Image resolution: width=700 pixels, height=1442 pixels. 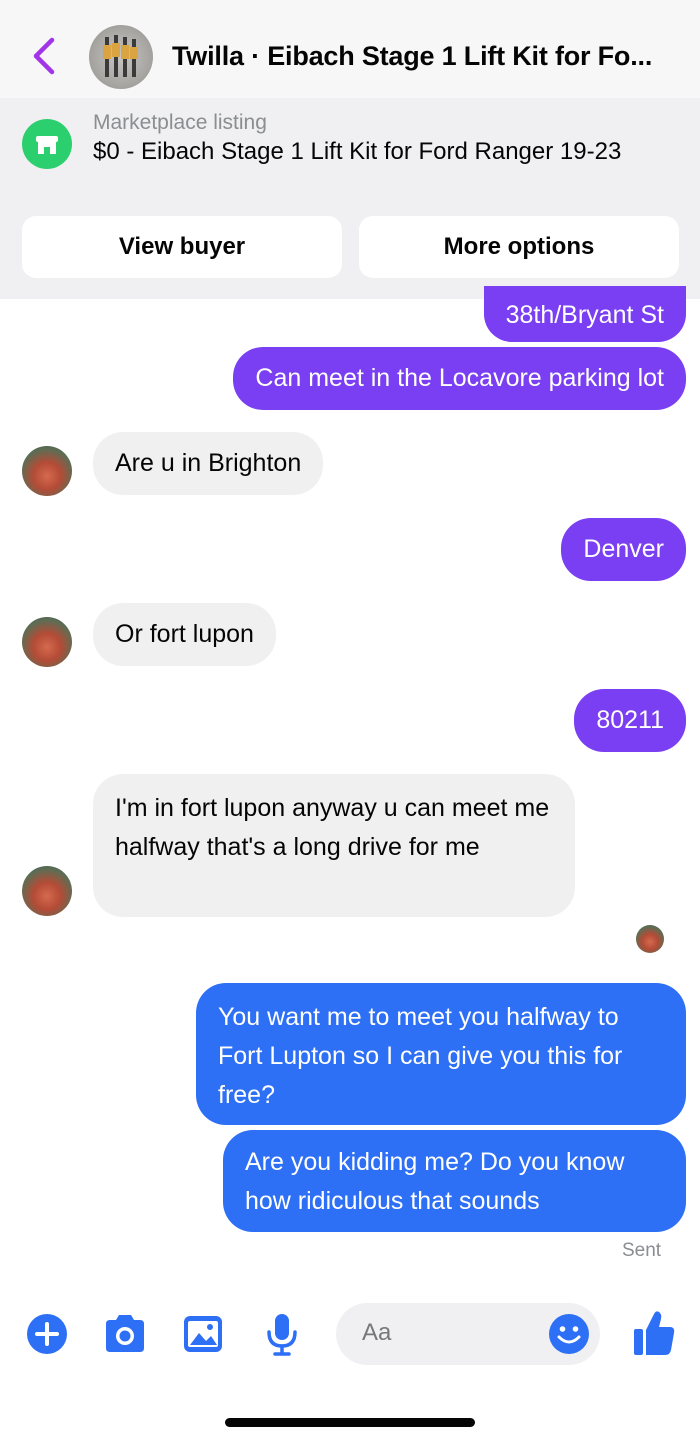 What do you see at coordinates (519, 247) in the screenshot?
I see `more-options-button: More options` at bounding box center [519, 247].